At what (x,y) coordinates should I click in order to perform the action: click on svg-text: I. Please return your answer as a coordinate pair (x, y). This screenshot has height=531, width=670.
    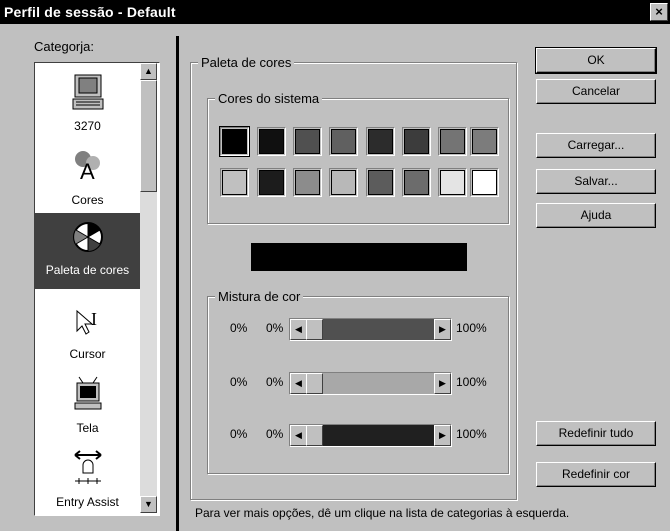
    Looking at the image, I should click on (94, 319).